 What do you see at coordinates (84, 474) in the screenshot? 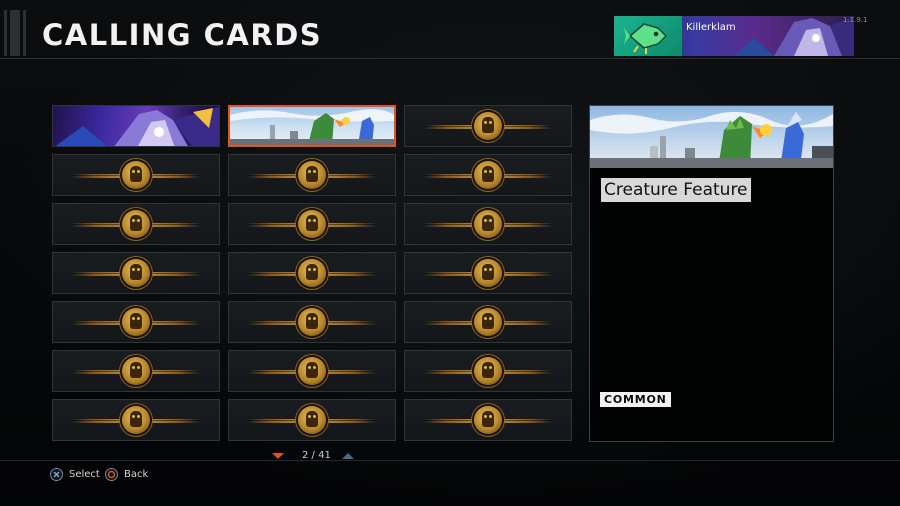
I see `select-label: Select` at bounding box center [84, 474].